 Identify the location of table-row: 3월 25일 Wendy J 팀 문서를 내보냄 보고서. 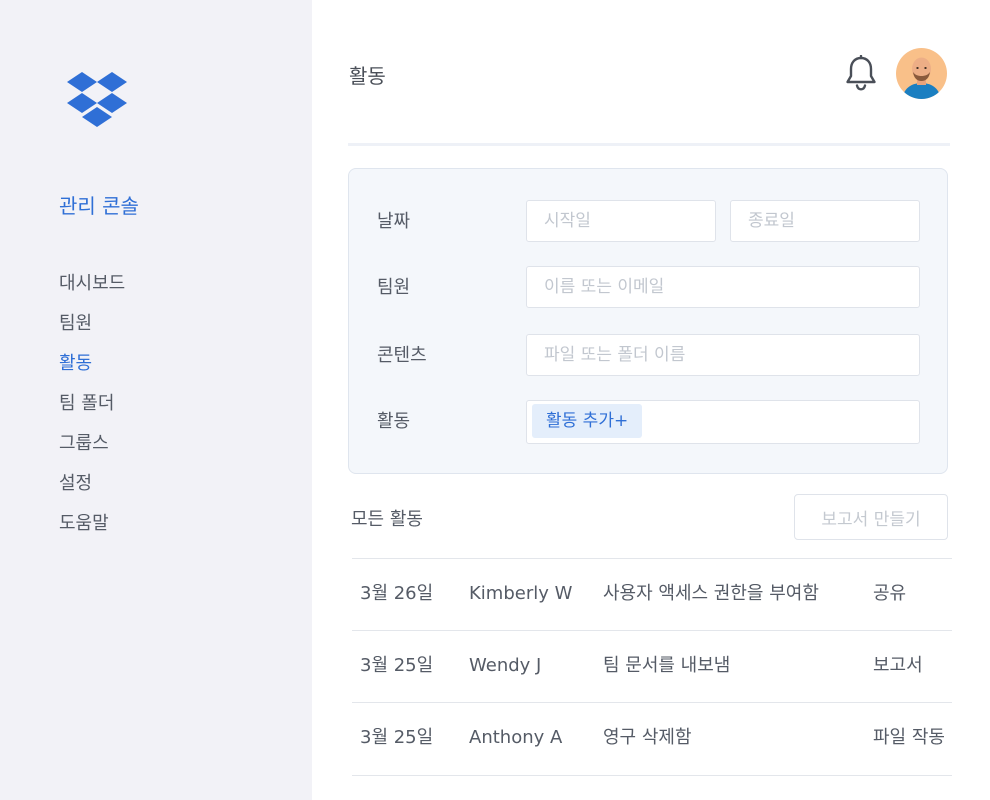
(652, 666).